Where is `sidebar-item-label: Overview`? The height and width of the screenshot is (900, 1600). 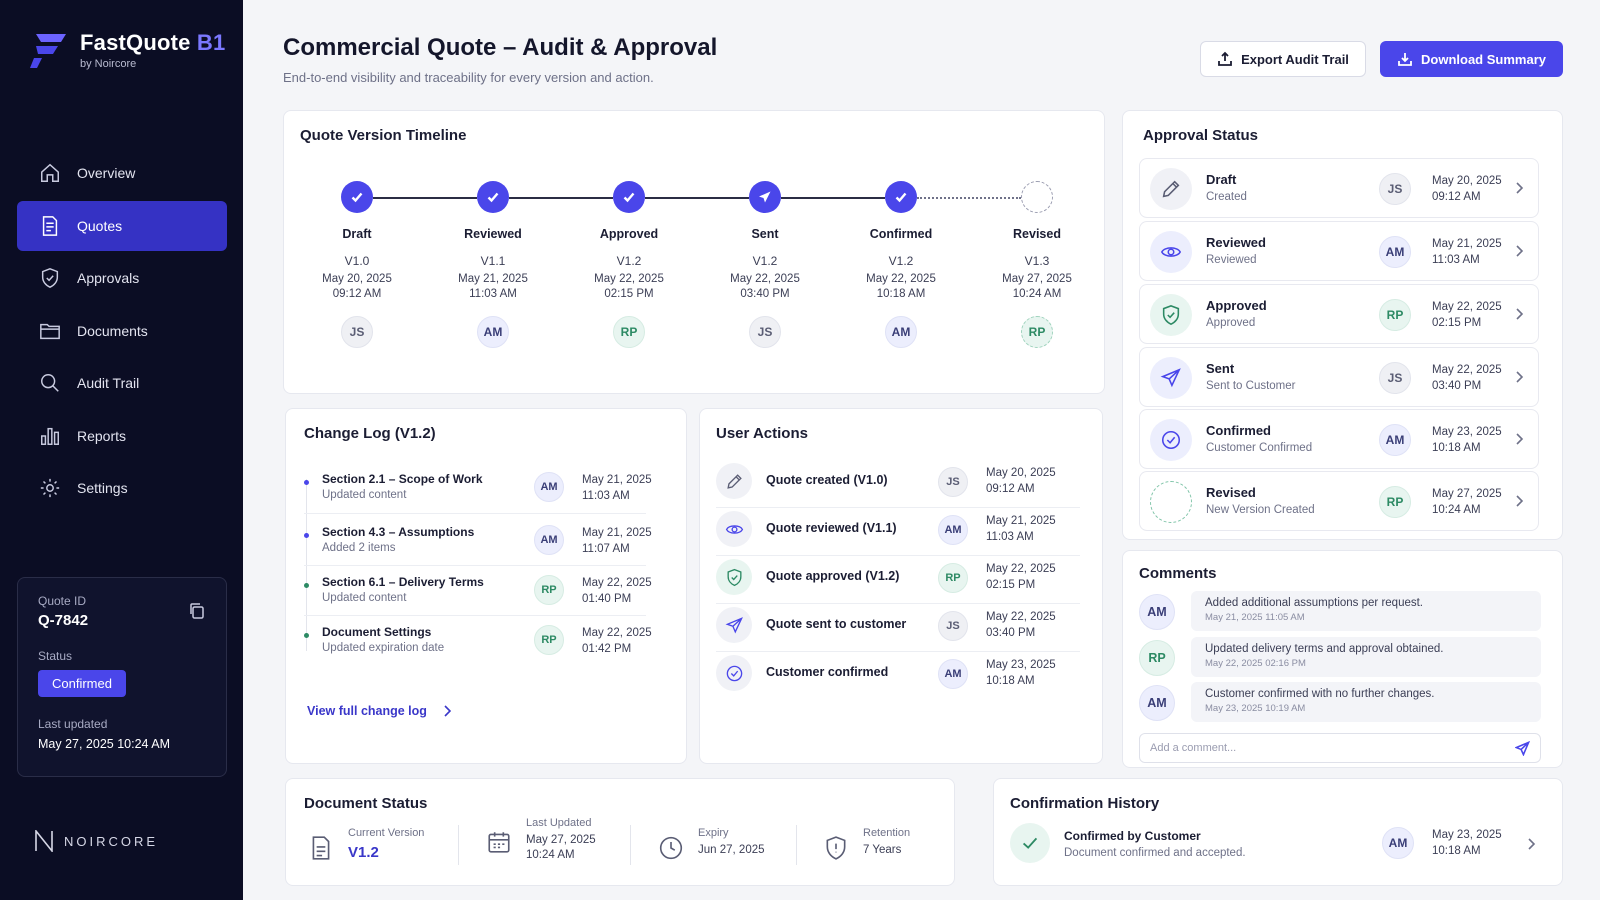 sidebar-item-label: Overview is located at coordinates (106, 173).